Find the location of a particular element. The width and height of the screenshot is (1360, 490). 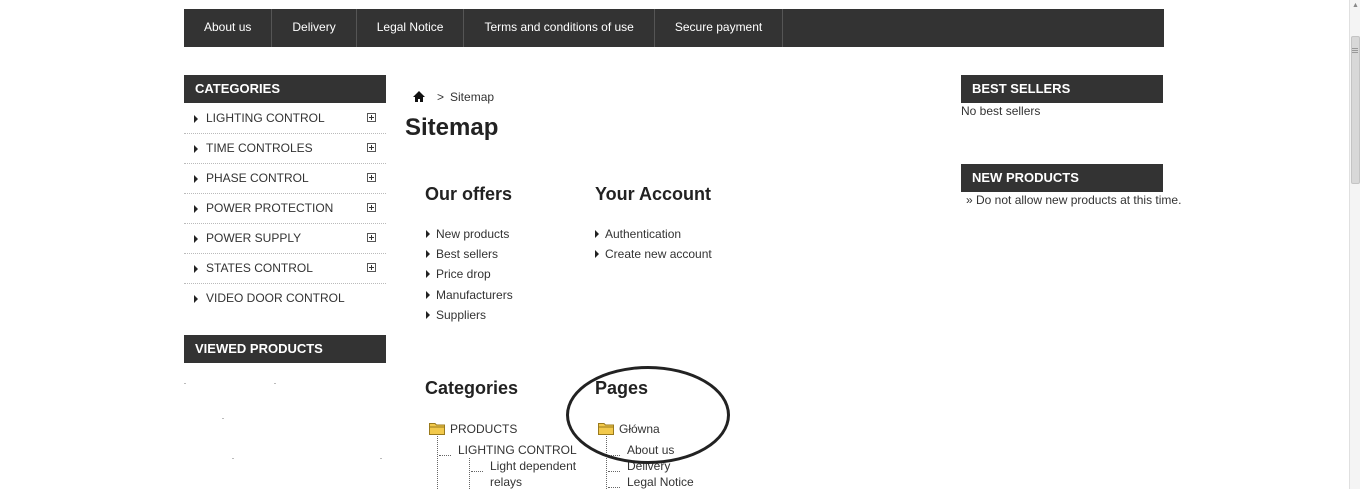

category-item-power-protection: POWER PROTECTION is located at coordinates (285, 209).